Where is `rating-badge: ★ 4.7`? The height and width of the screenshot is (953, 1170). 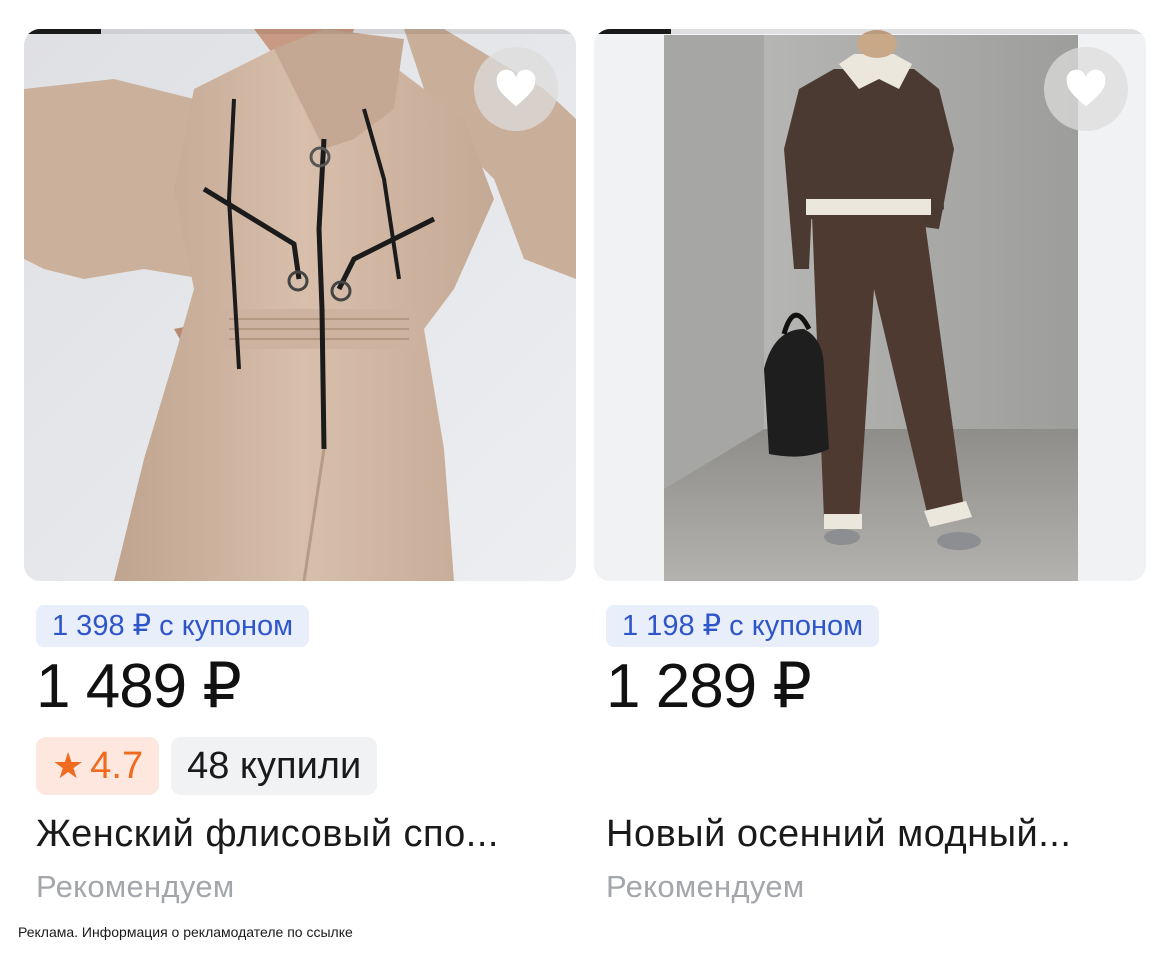
rating-badge: ★ 4.7 is located at coordinates (98, 766).